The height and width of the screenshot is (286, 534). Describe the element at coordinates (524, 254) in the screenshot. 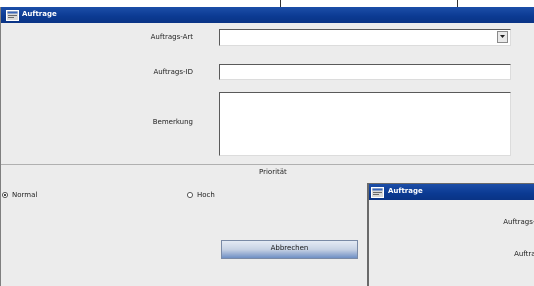

I see `window2-auftrags-id-label: Auftrag` at that location.